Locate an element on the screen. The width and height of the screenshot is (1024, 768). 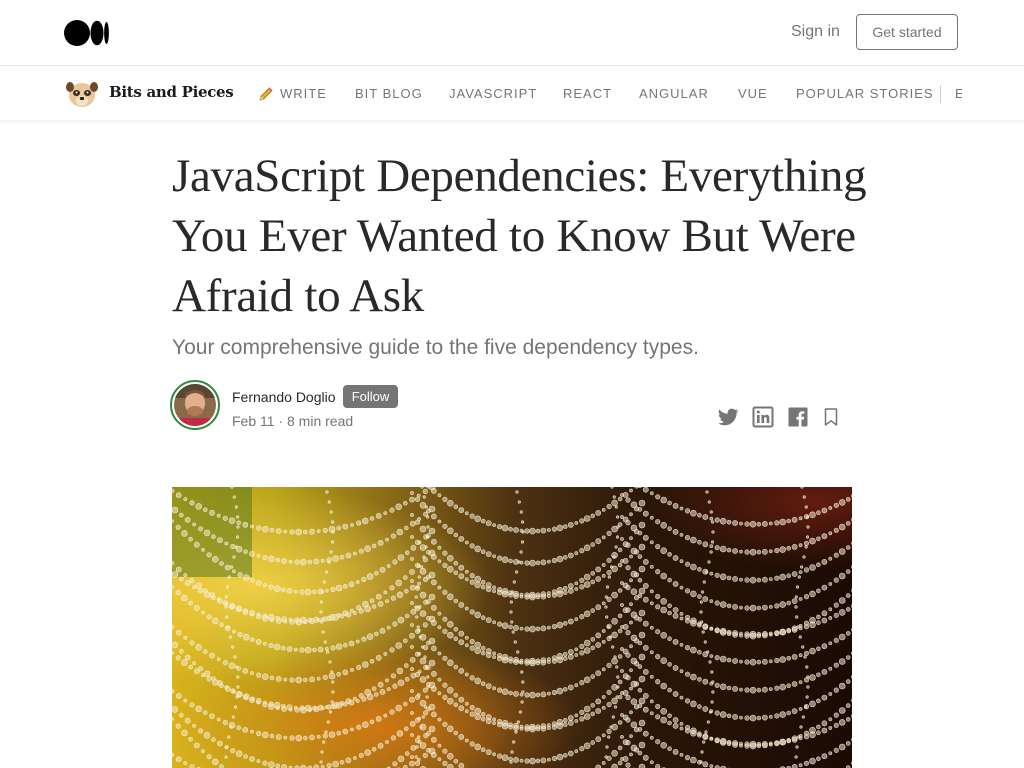
medium-logo-icon is located at coordinates (87, 33).